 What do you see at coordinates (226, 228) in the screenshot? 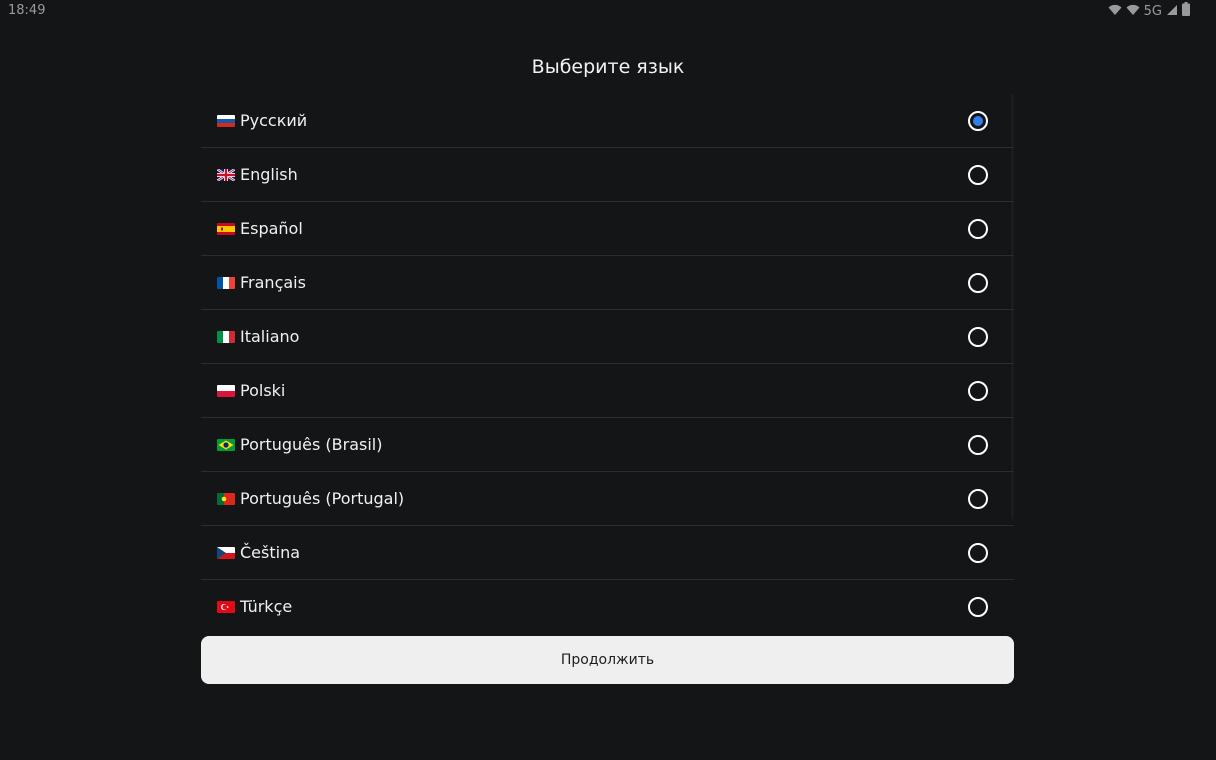
I see `spain-flag-icon` at bounding box center [226, 228].